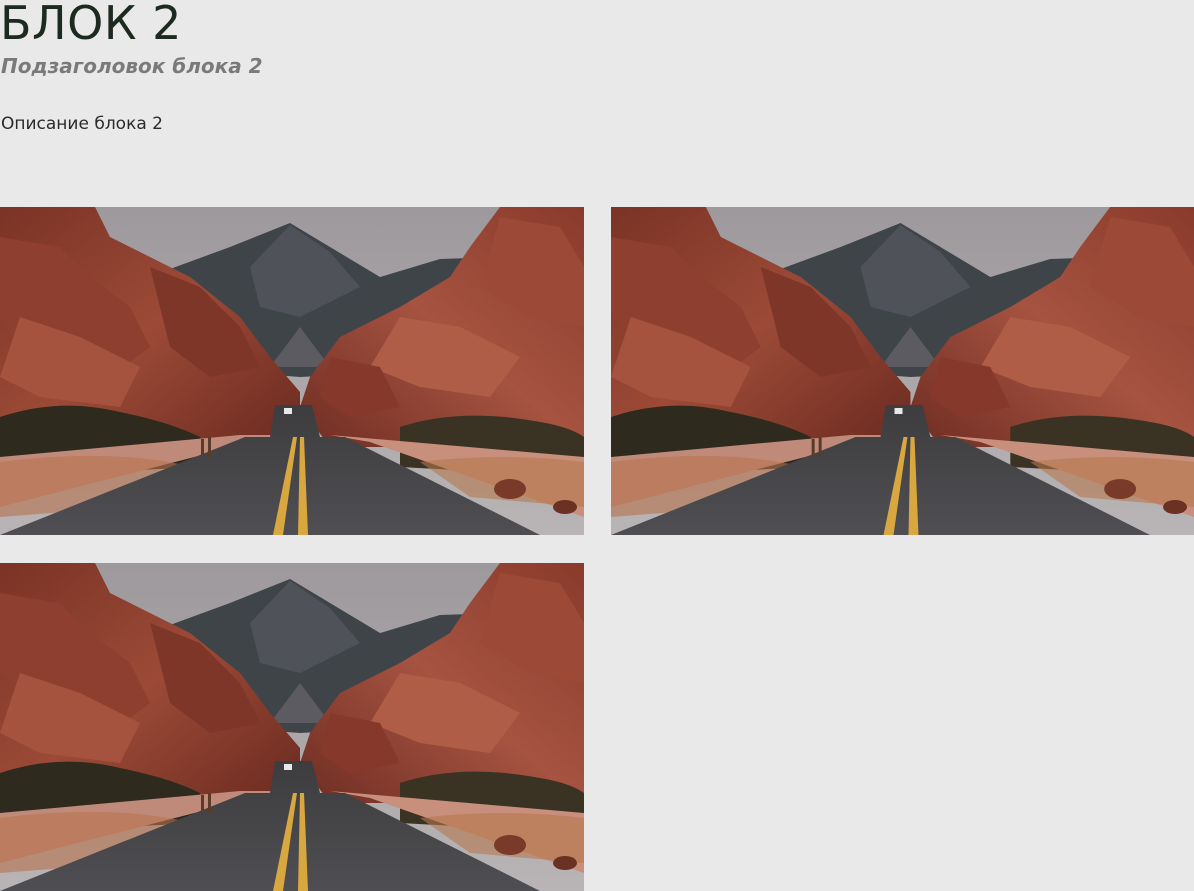  What do you see at coordinates (132, 66) in the screenshot?
I see `block-subtitle: Подзаголовок блока 2` at bounding box center [132, 66].